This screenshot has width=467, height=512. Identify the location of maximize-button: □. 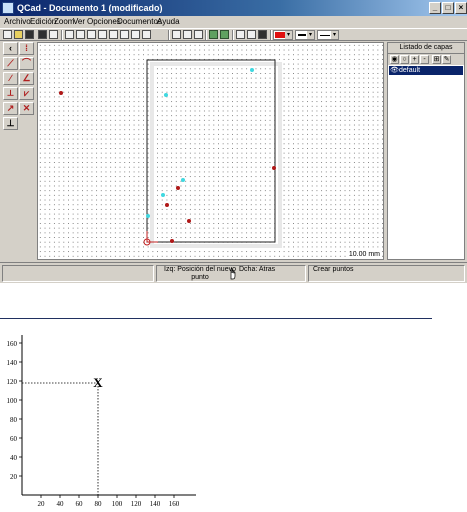
(448, 8).